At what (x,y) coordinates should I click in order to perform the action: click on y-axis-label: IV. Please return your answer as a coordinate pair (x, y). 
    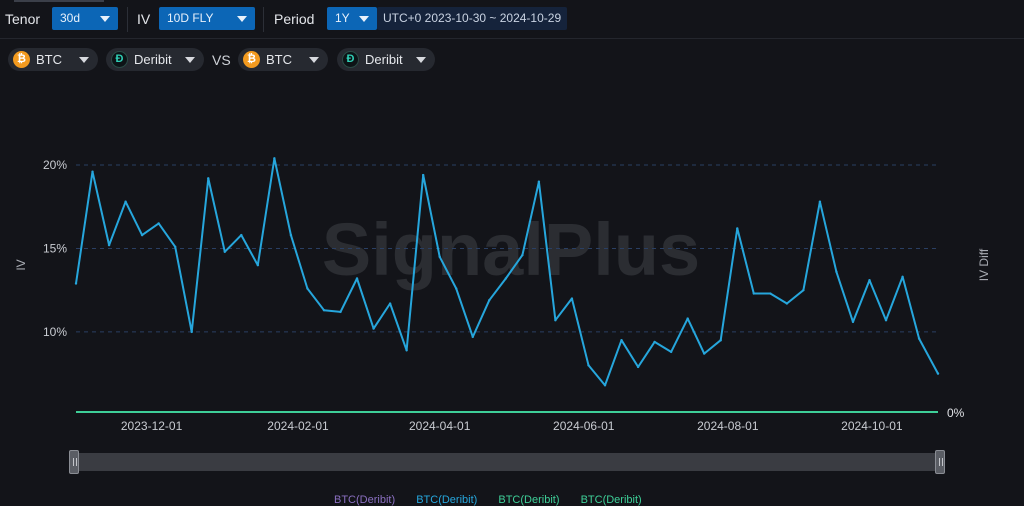
    Looking at the image, I should click on (21, 264).